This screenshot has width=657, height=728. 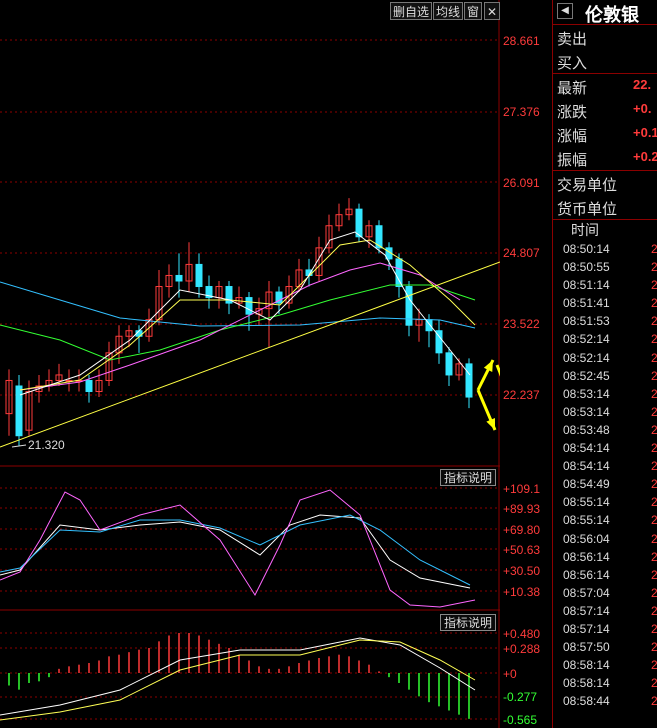 What do you see at coordinates (587, 209) in the screenshot?
I see `currency-label: 货币单位` at bounding box center [587, 209].